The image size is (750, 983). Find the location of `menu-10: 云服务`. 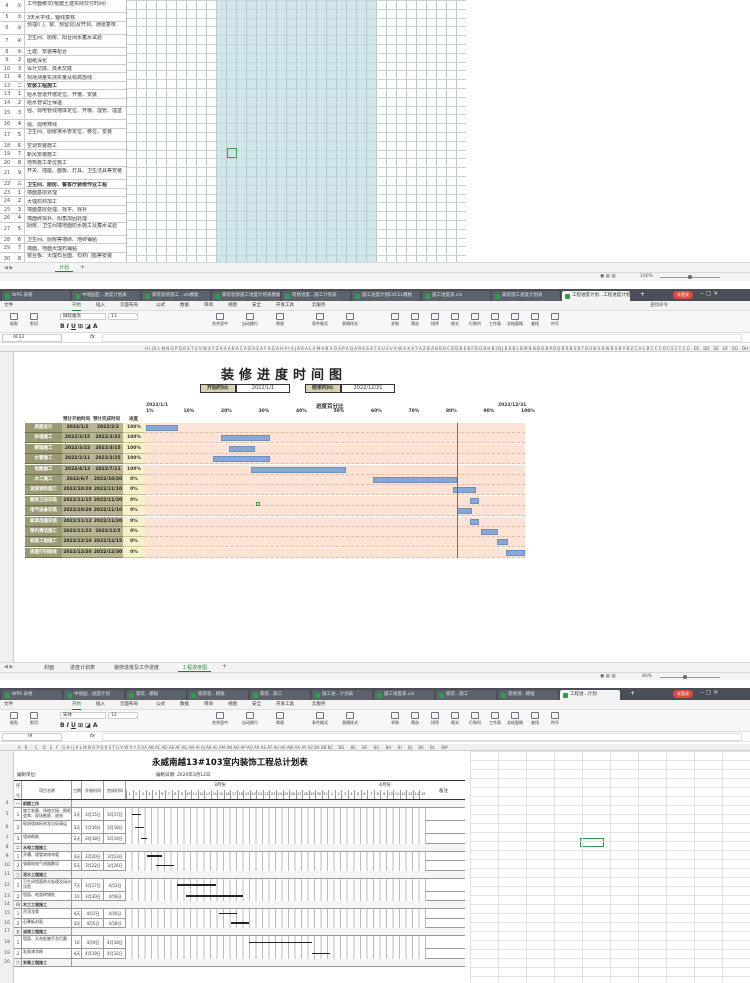

menu-10: 云服务 is located at coordinates (319, 705).